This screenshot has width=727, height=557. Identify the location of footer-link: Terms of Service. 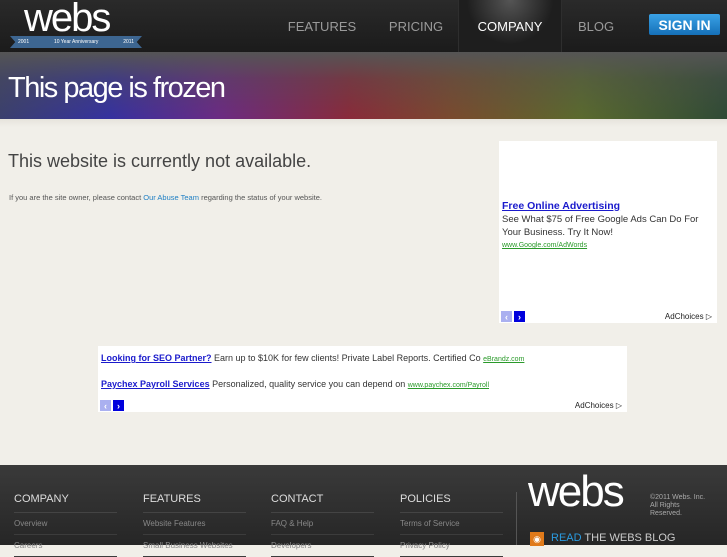
(451, 524).